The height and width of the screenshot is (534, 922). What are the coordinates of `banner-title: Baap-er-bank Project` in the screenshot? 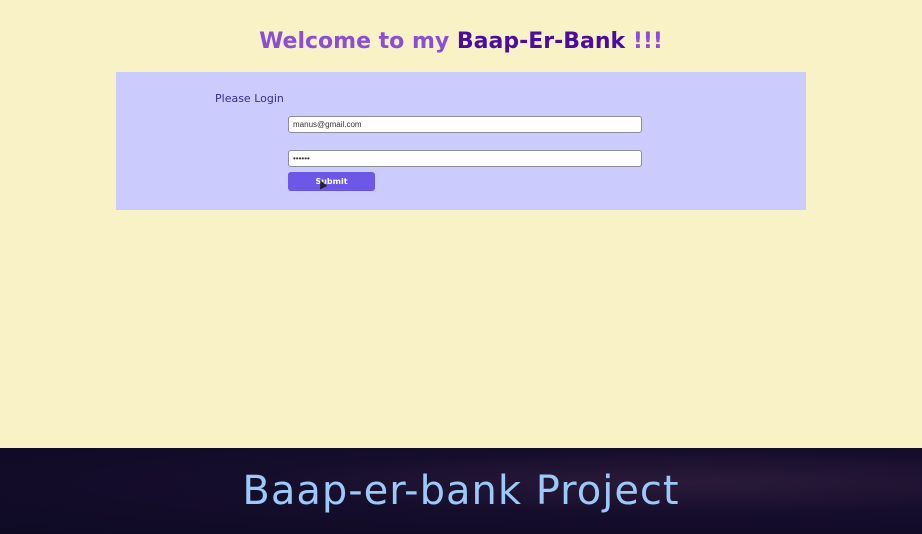 It's located at (461, 491).